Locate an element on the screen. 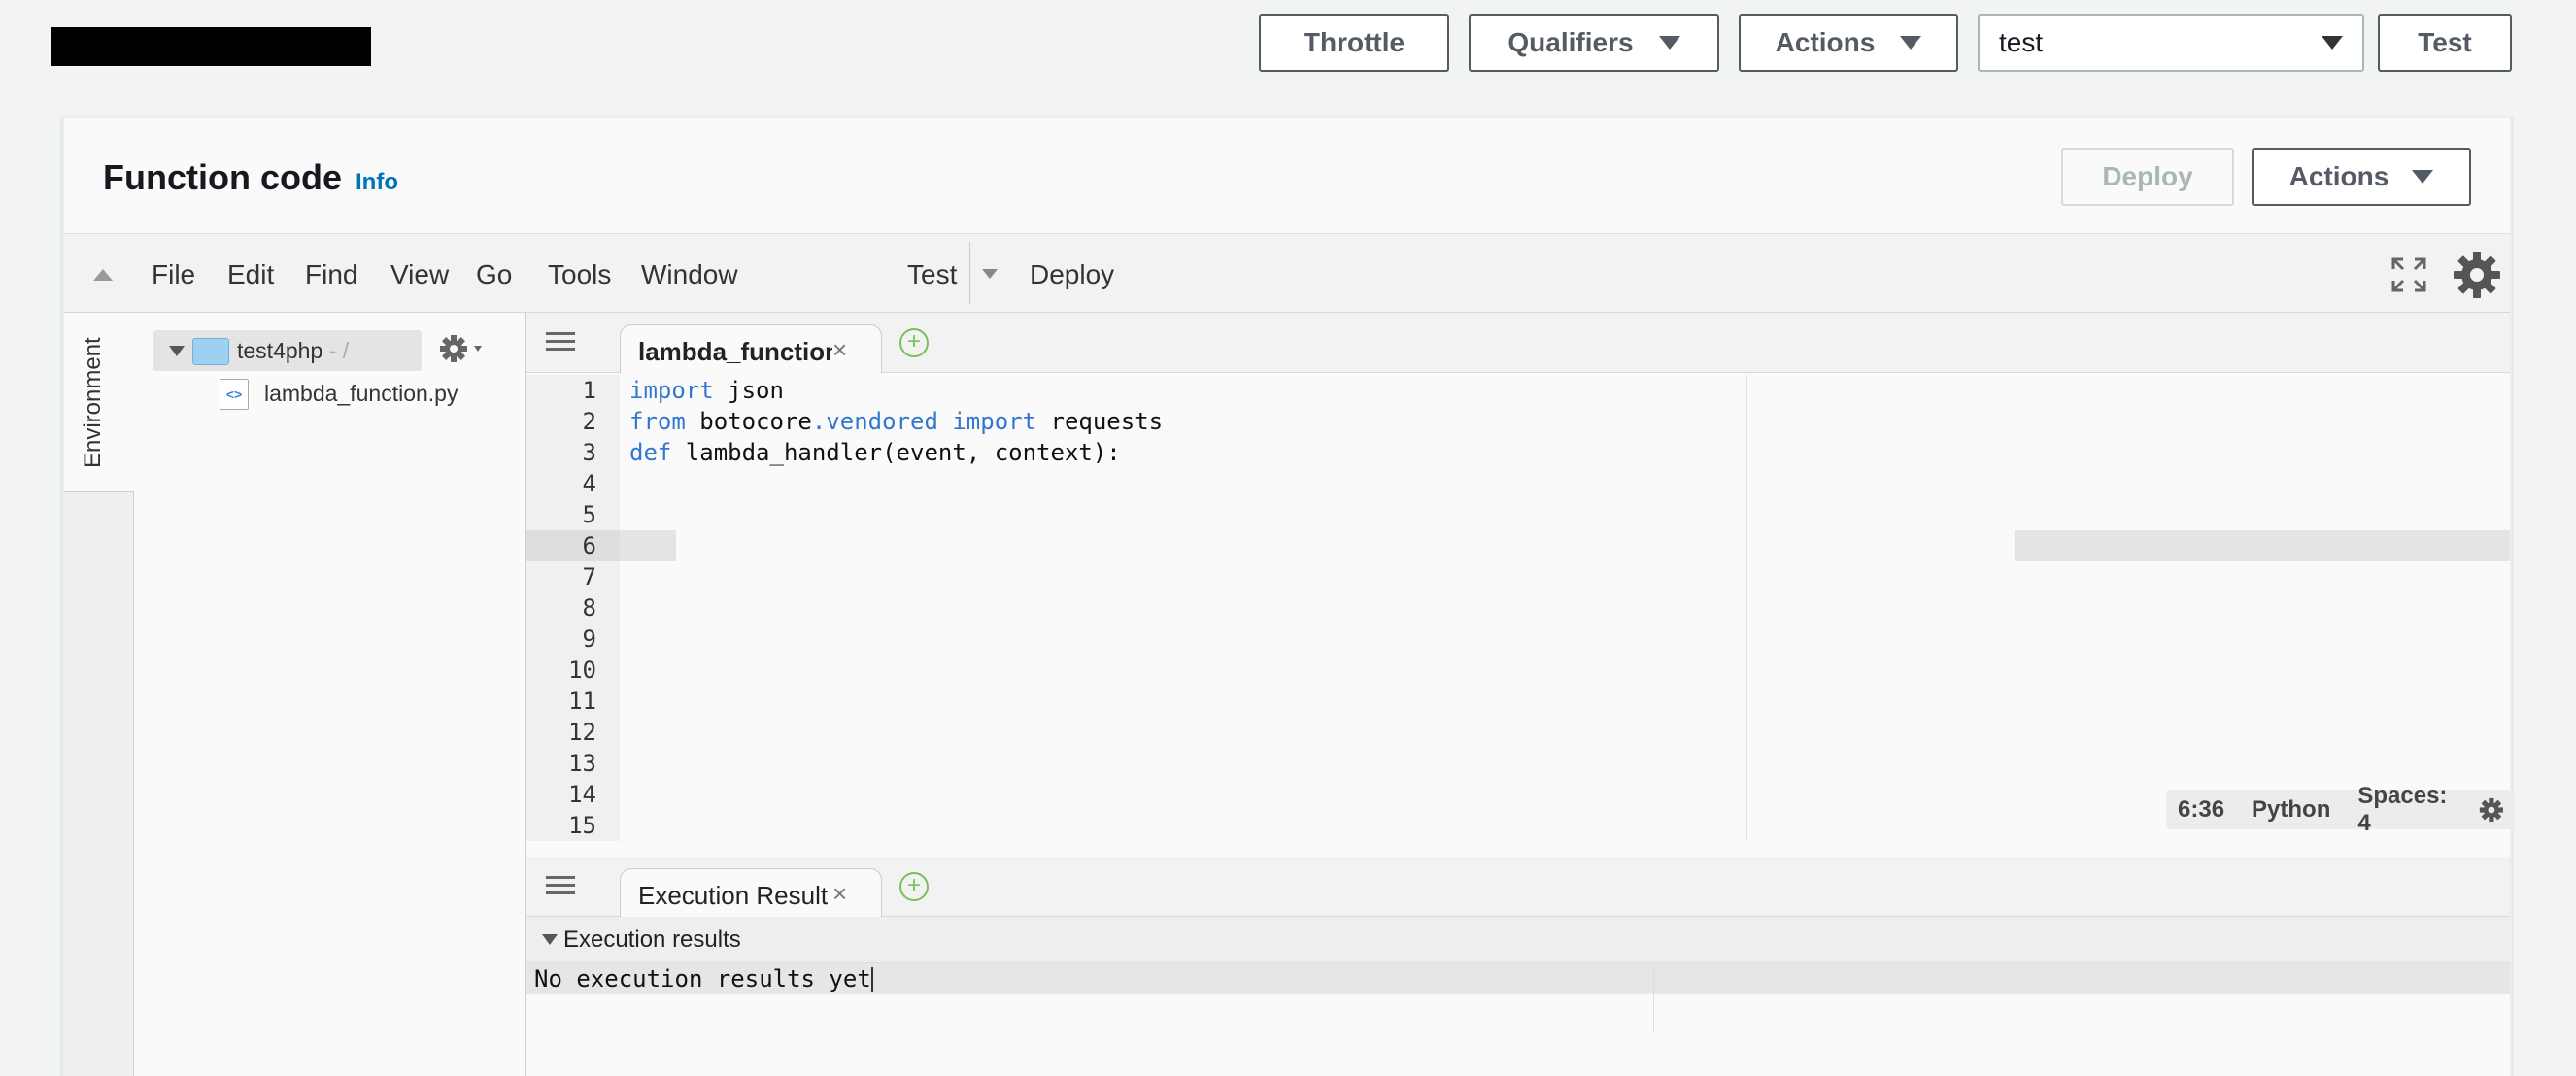 The image size is (2576, 1076). line-number: 1 is located at coordinates (589, 391).